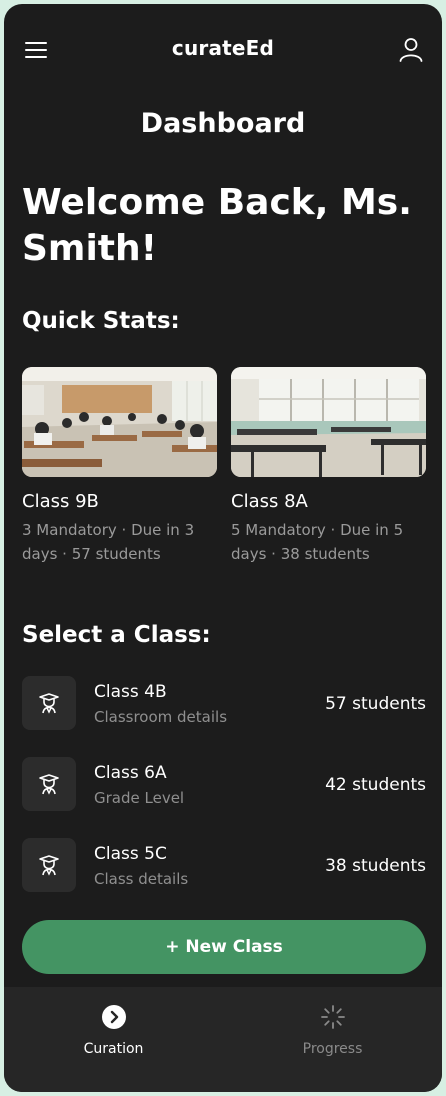 This screenshot has height=1096, width=446. What do you see at coordinates (375, 704) in the screenshot?
I see `student-count: 57 students` at bounding box center [375, 704].